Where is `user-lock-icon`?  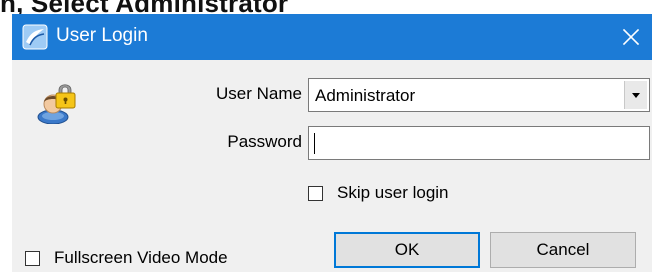 user-lock-icon is located at coordinates (56, 104).